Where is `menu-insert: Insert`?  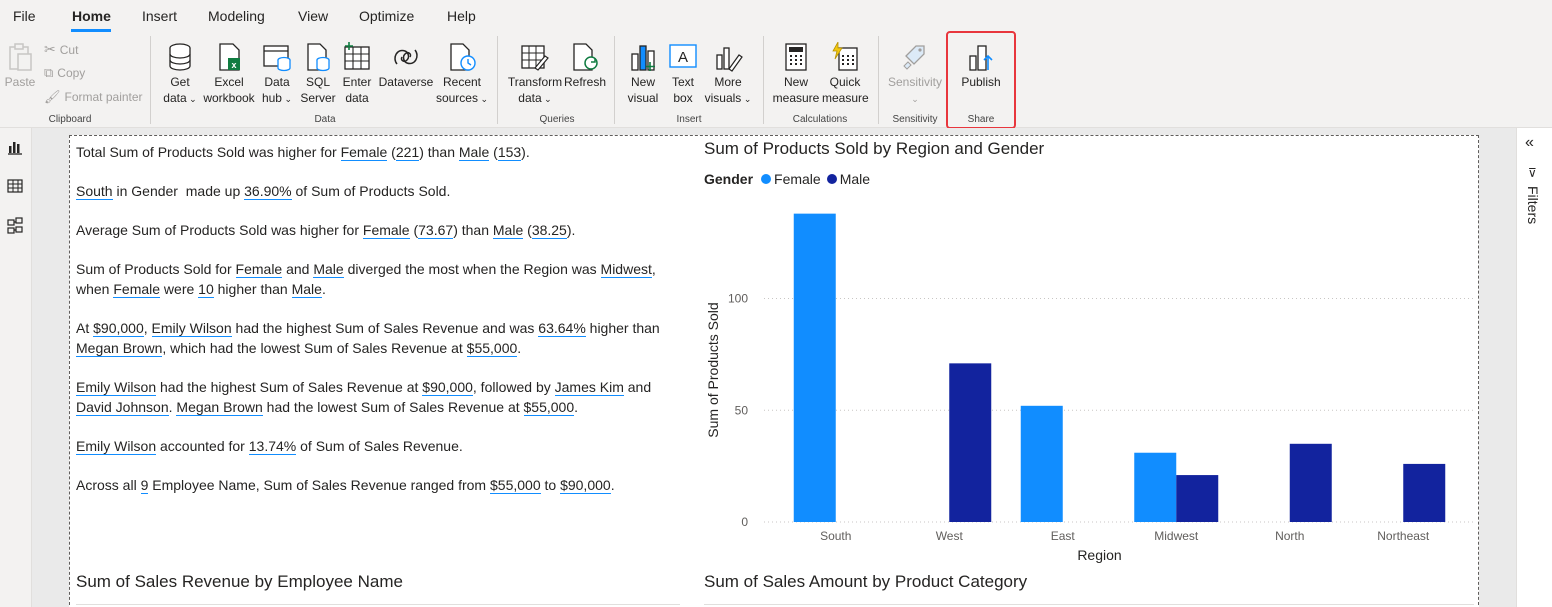
menu-insert: Insert is located at coordinates (159, 16).